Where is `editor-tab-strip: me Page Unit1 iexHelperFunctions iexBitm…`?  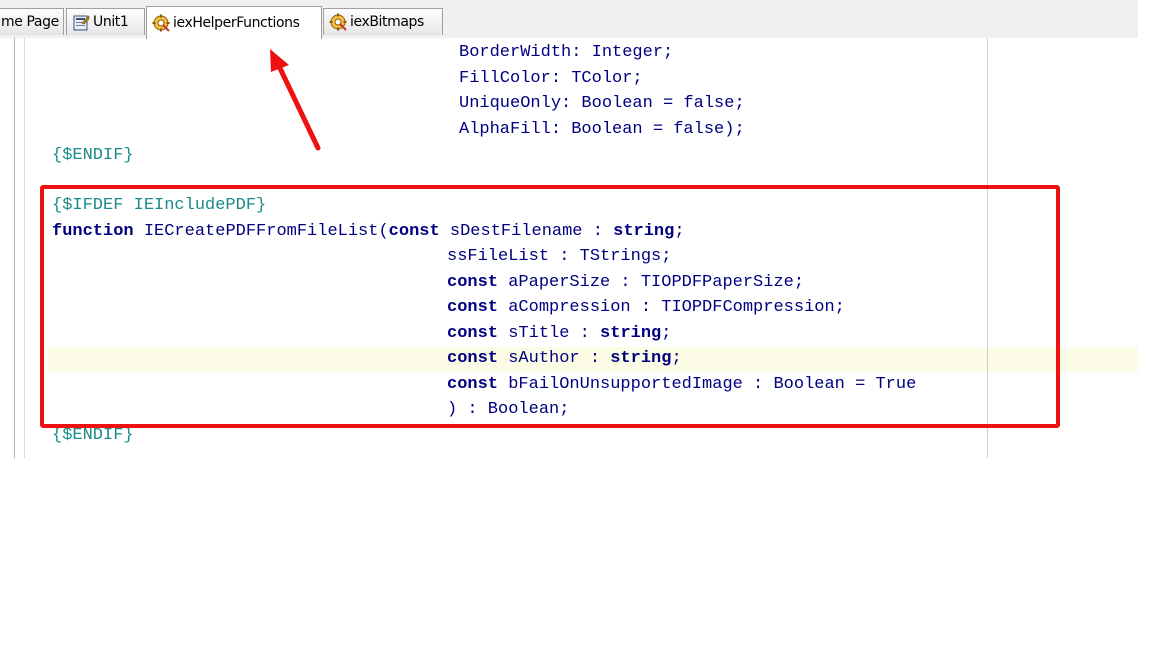
editor-tab-strip: me Page Unit1 iexHelperFunctions iexBitm… is located at coordinates (569, 19).